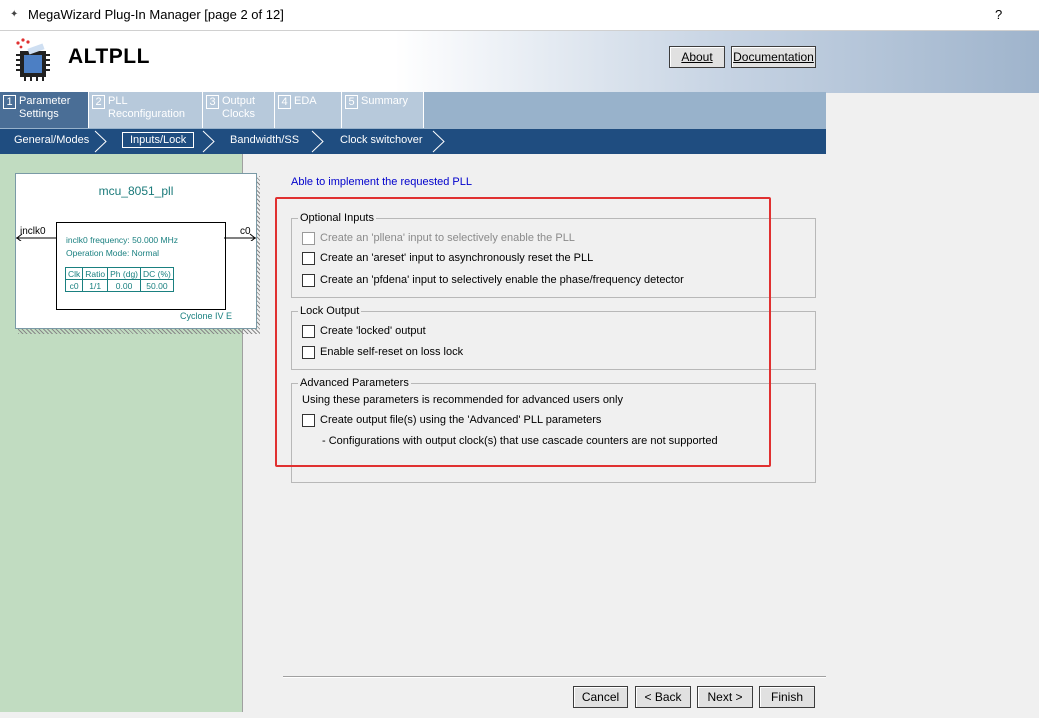 This screenshot has height=718, width=1039. What do you see at coordinates (109, 56) in the screenshot?
I see `app-title: ALTPLL` at bounding box center [109, 56].